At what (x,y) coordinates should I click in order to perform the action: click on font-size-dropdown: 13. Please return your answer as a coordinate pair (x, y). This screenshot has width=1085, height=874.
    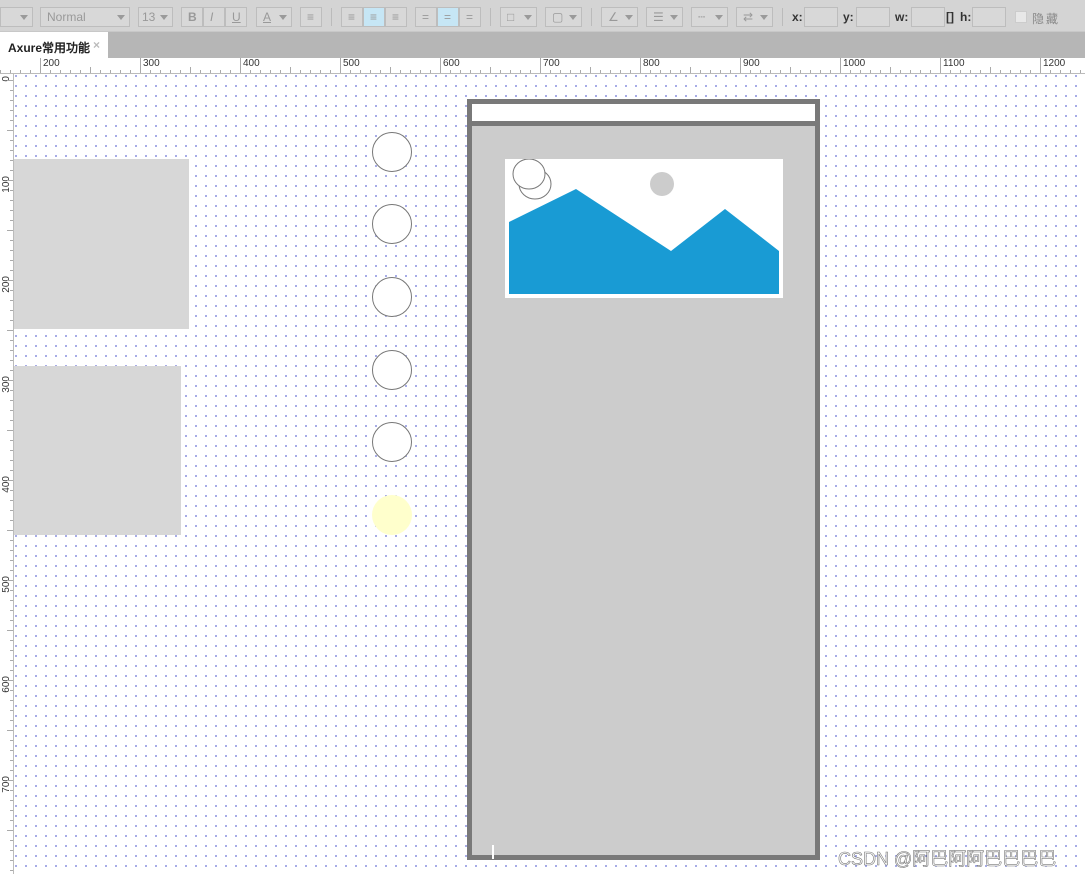
    Looking at the image, I should click on (155, 17).